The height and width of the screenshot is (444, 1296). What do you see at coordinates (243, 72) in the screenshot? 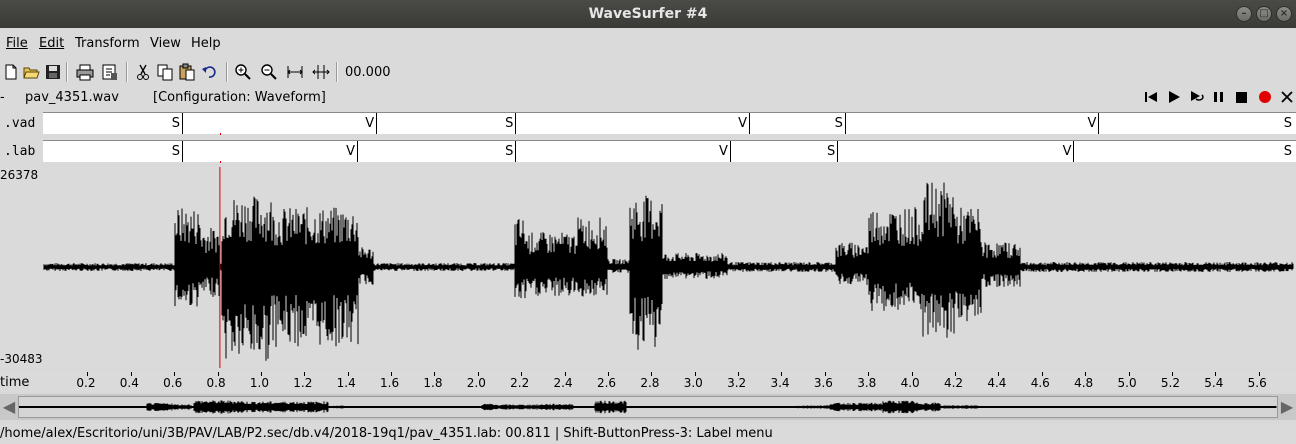
I see `zoom-in-icon` at bounding box center [243, 72].